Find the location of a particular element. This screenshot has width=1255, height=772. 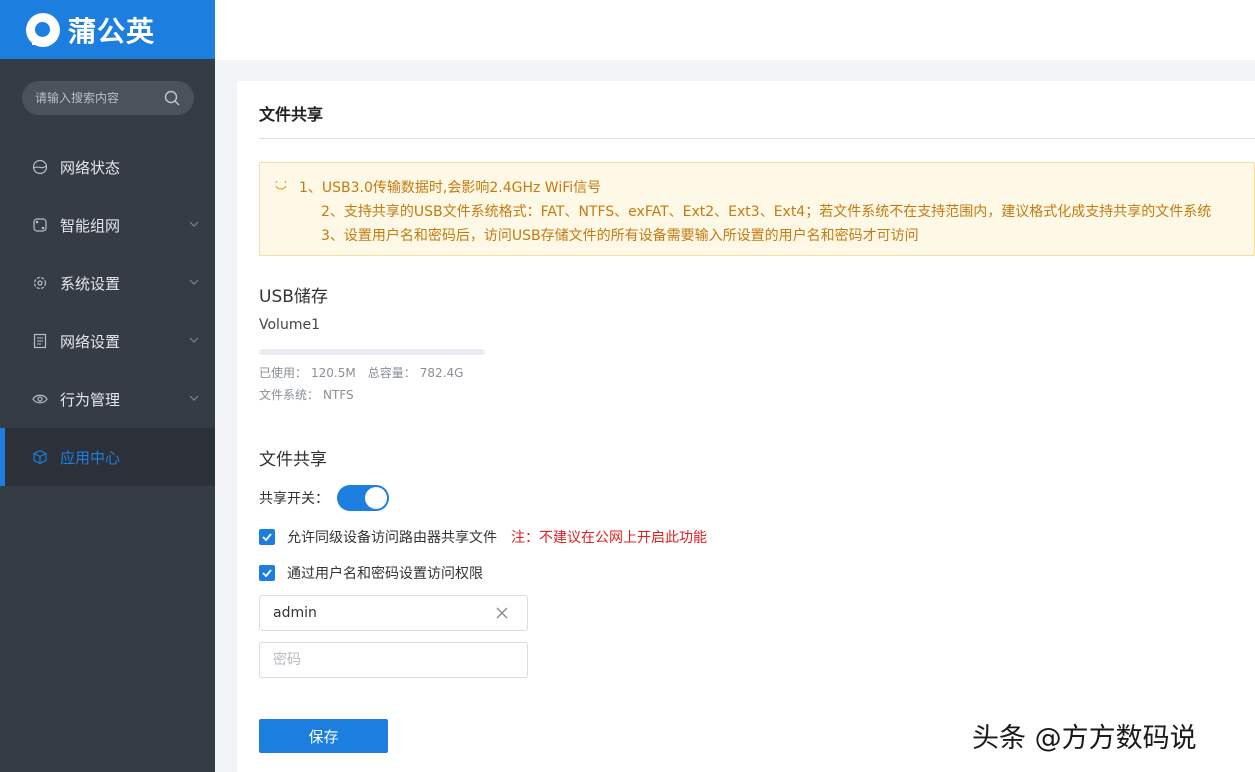

file-sharing-heading: 文件共享 is located at coordinates (293, 460).